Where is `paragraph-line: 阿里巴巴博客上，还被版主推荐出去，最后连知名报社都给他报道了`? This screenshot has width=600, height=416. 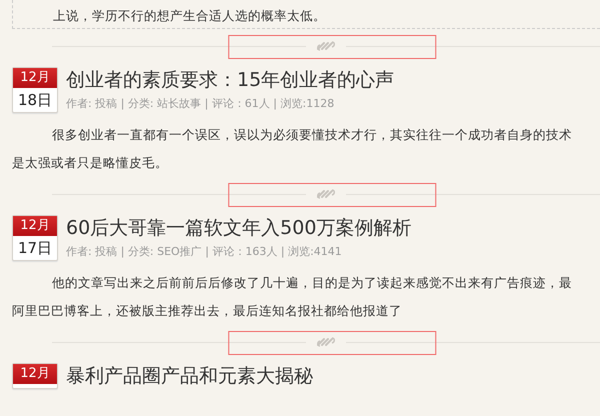 paragraph-line: 阿里巴巴博客上，还被版主推荐出去，最后连知名报社都给他报道了 is located at coordinates (207, 311).